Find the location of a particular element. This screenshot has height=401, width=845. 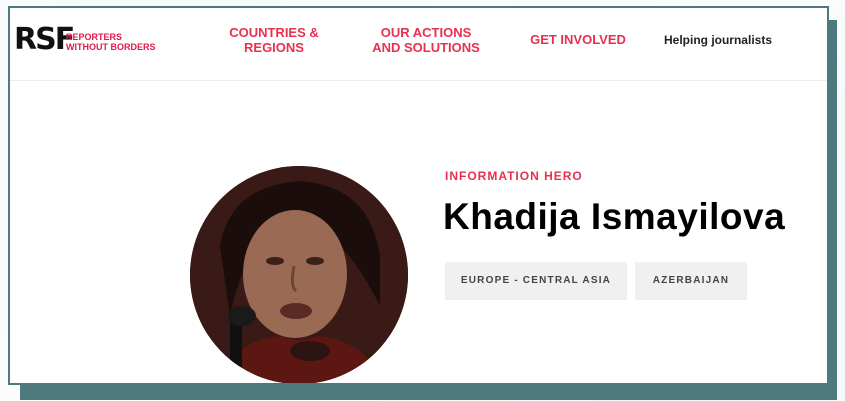

nav-countries-regions: COUNTRIES & REGIONS is located at coordinates (274, 40).